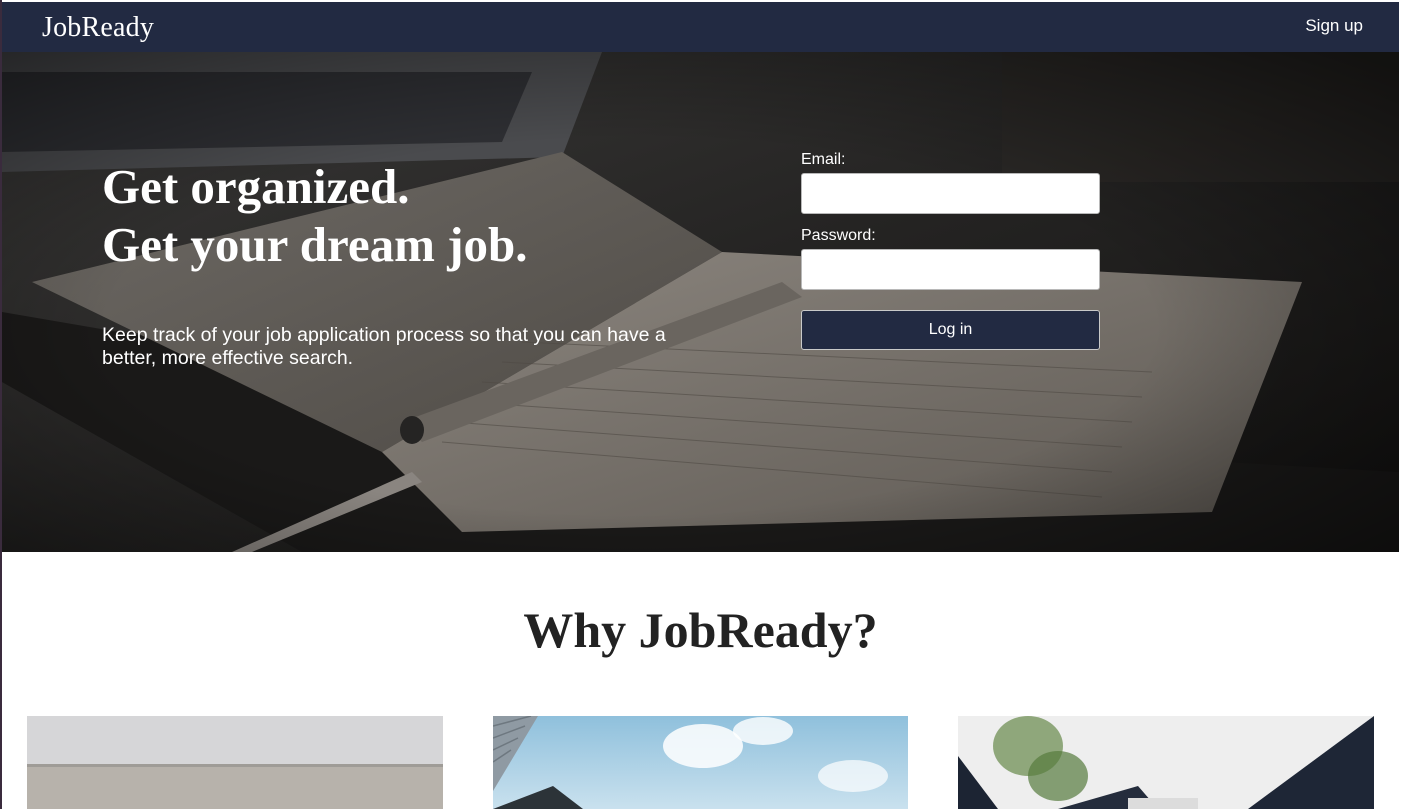  Describe the element at coordinates (823, 159) in the screenshot. I see `email-label: Email:` at that location.